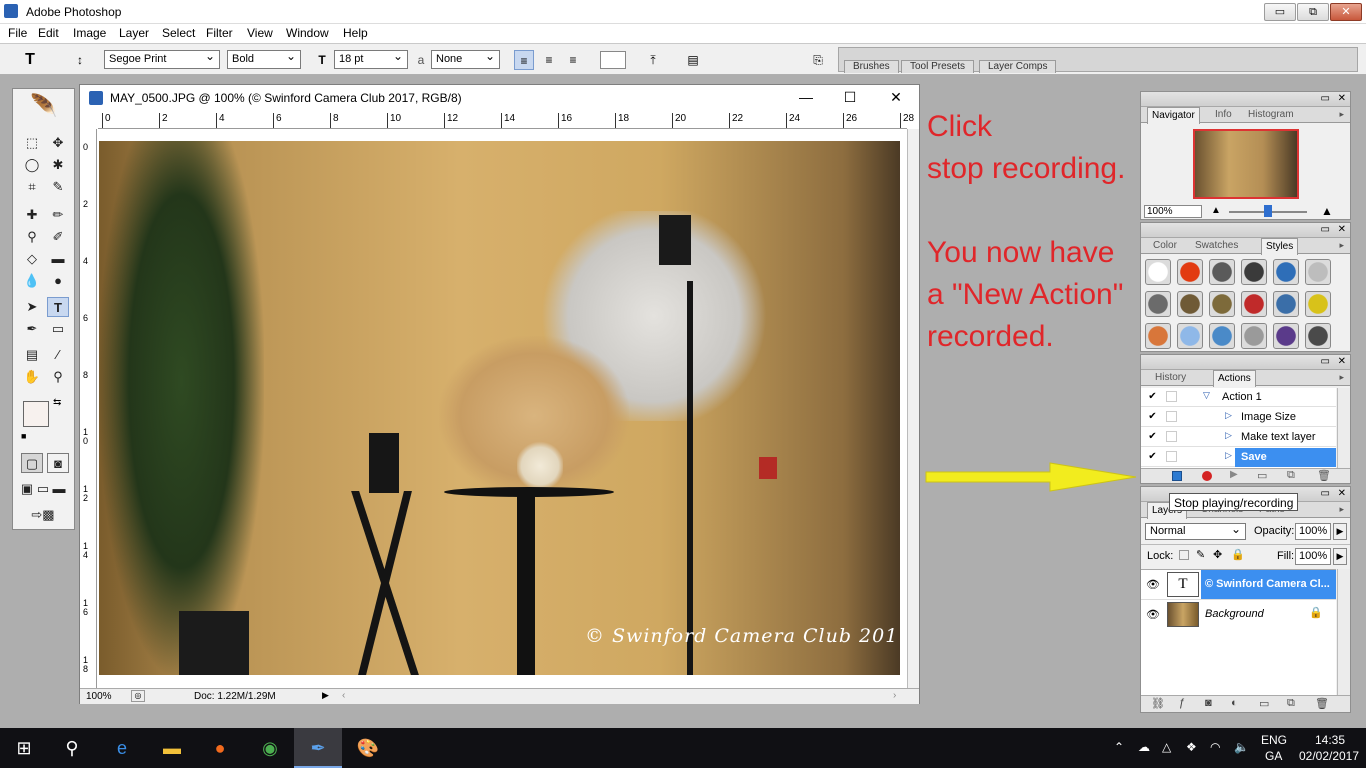 This screenshot has width=1366, height=768. What do you see at coordinates (1343, 632) in the screenshot?
I see `layers-scrollbar` at bounding box center [1343, 632].